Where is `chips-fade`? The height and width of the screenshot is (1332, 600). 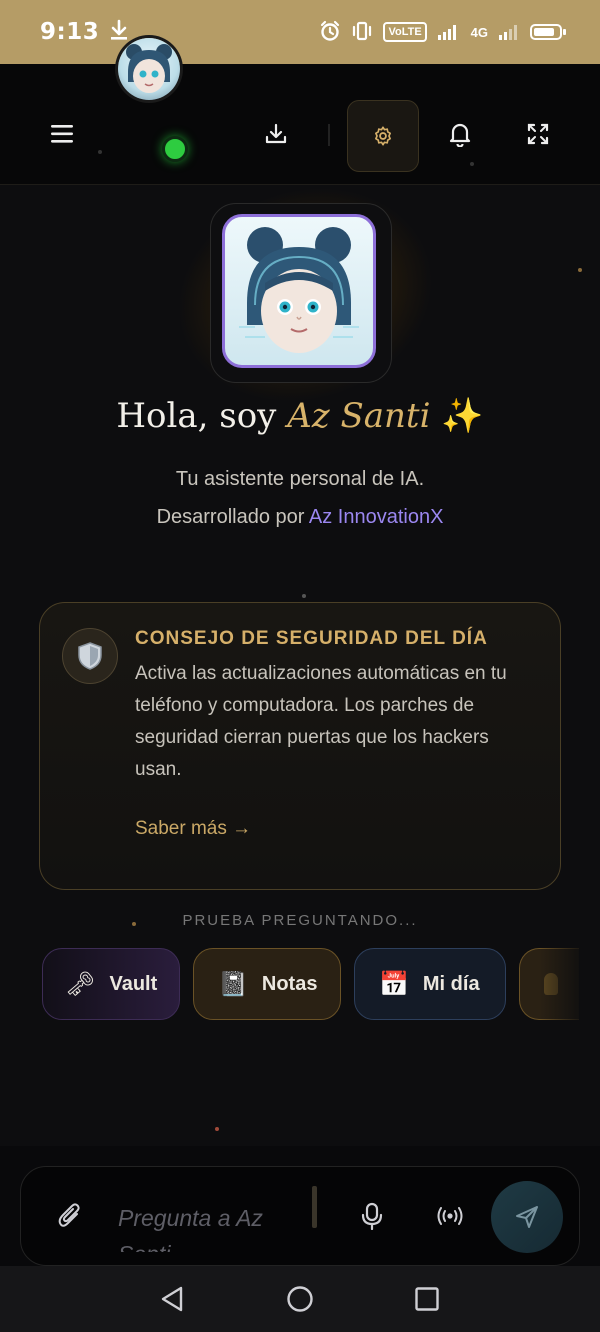
chips-fade is located at coordinates (570, 984).